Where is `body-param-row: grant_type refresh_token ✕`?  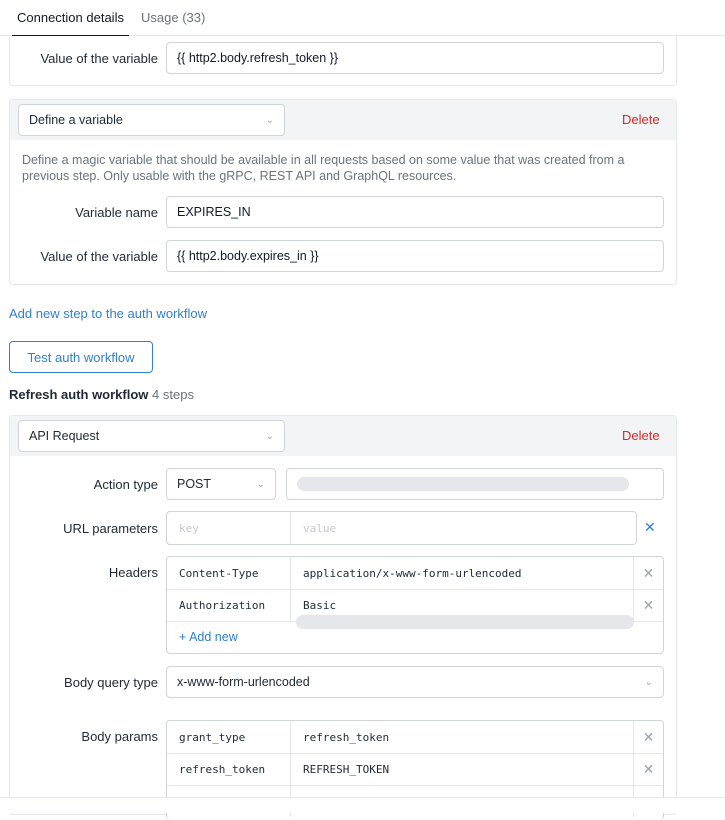
body-param-row: grant_type refresh_token ✕ is located at coordinates (415, 737).